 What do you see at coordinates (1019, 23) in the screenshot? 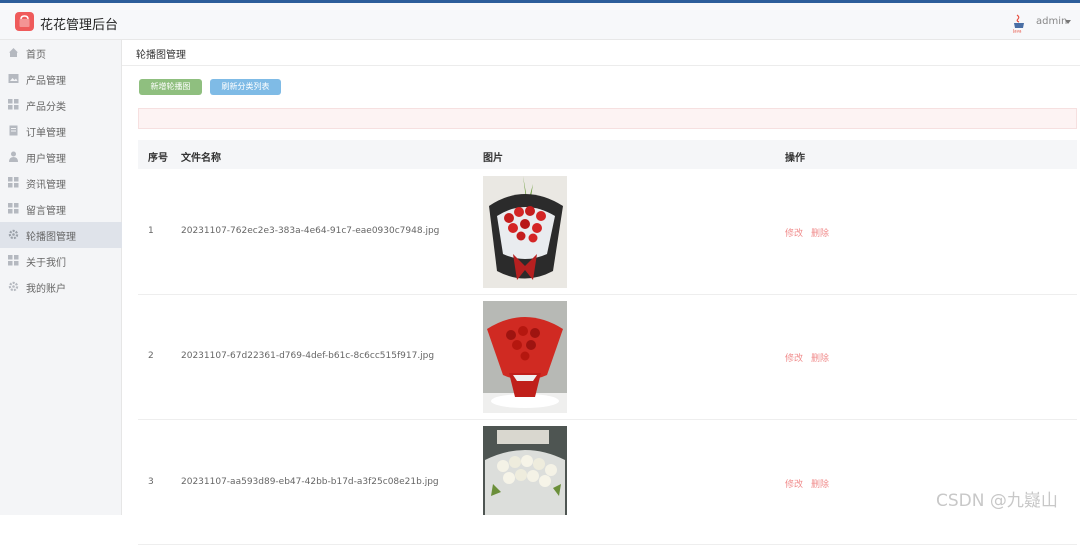
I see `java-avatar-icon: Java` at bounding box center [1019, 23].